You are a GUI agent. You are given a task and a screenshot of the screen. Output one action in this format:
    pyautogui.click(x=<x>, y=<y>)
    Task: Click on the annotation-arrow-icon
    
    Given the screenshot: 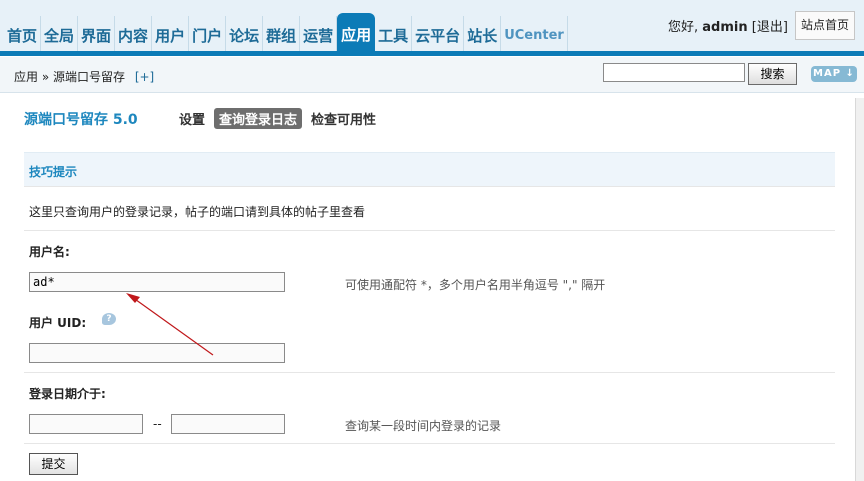 What is the action you would take?
    pyautogui.click(x=170, y=324)
    